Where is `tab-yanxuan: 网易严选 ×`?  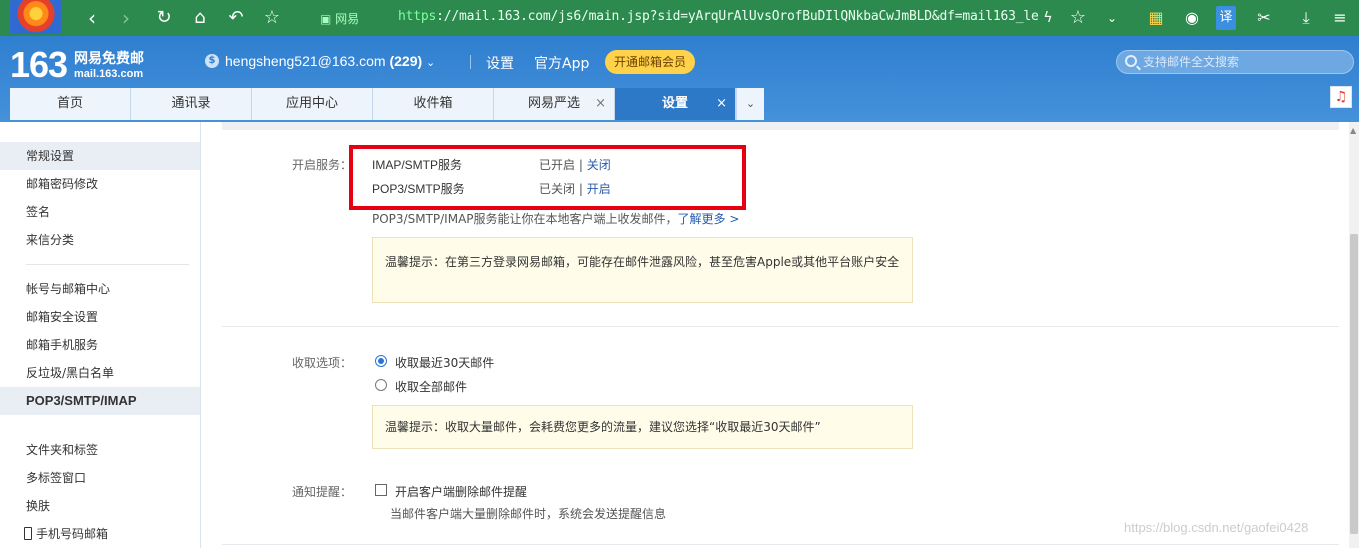
tab-yanxuan: 网易严选 × is located at coordinates (554, 104).